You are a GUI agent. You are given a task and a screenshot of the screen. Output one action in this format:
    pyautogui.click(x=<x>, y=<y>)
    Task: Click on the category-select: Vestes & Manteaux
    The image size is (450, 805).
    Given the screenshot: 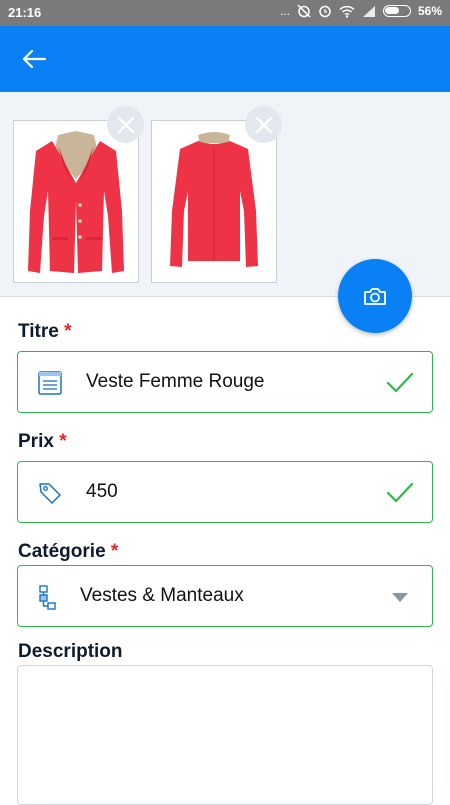 What is the action you would take?
    pyautogui.click(x=225, y=596)
    